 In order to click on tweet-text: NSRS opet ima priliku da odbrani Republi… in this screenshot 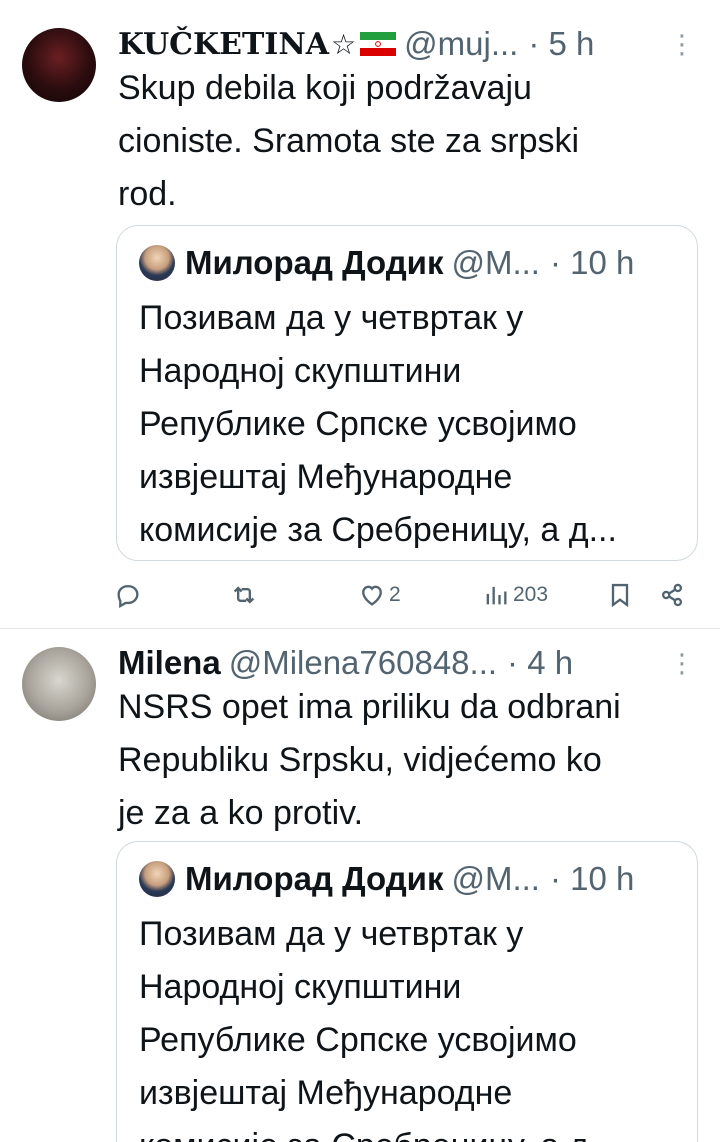, I will do `click(369, 760)`.